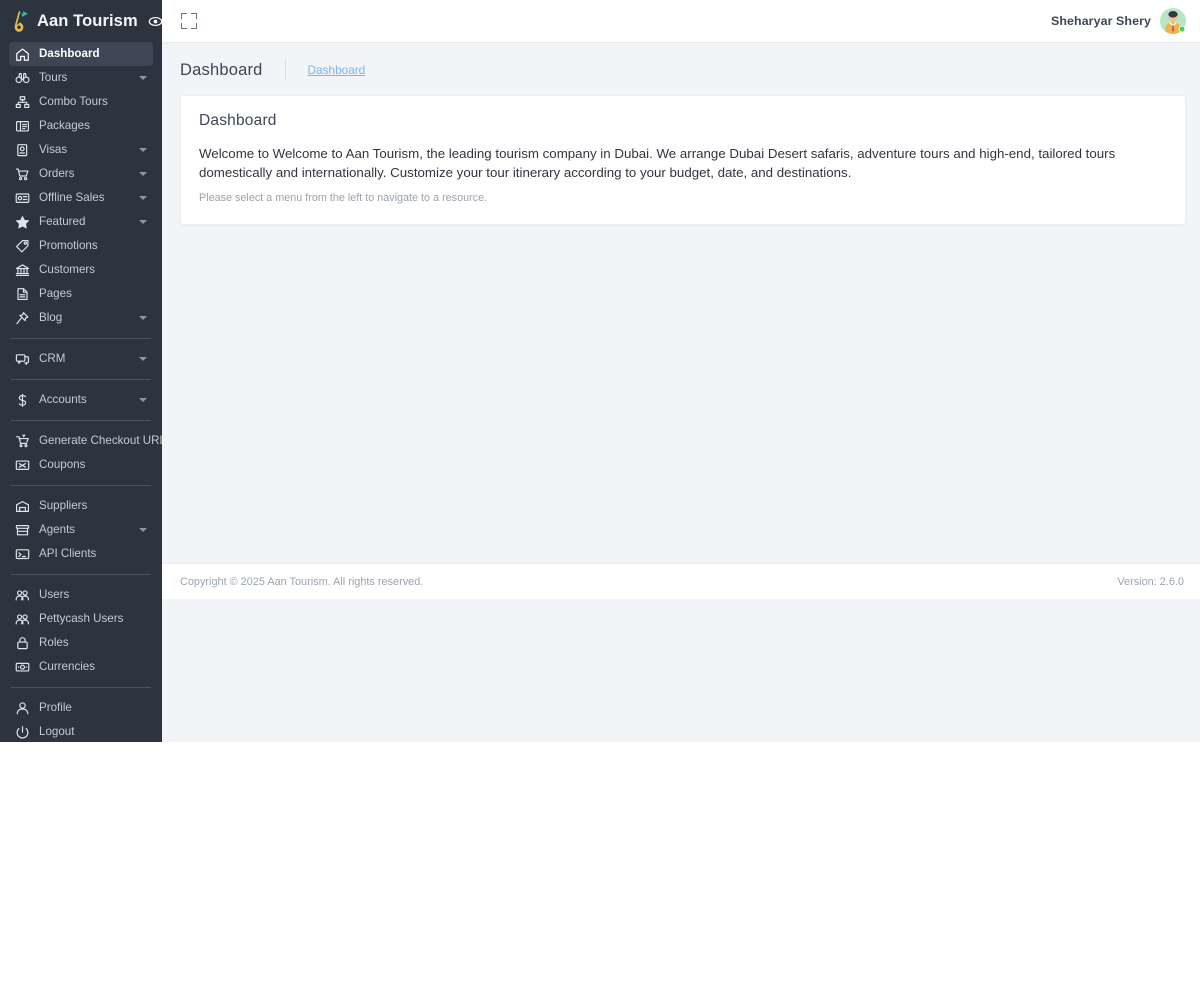 This screenshot has height=1000, width=1200. I want to click on page-header: Dashboard Dashboard, so click(681, 69).